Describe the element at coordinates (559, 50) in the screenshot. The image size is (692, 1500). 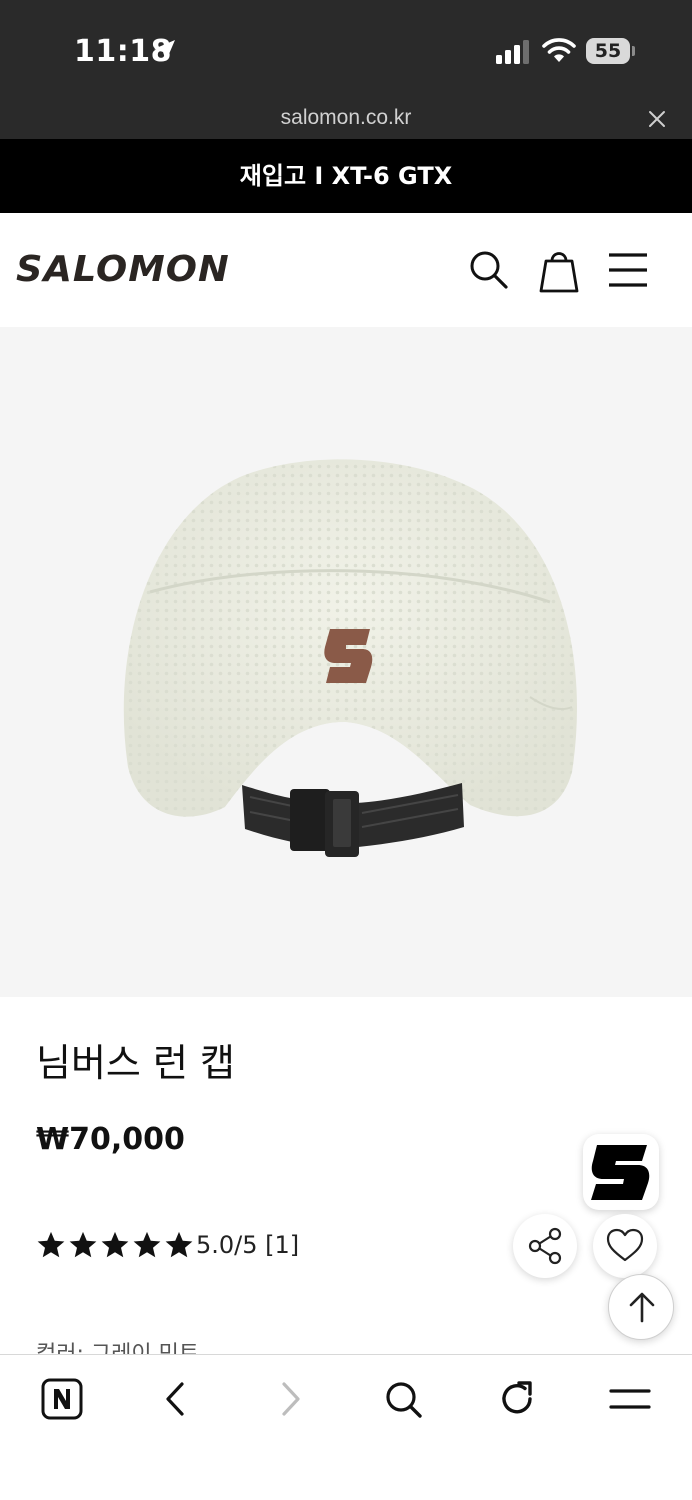
I see `wifi-icon` at that location.